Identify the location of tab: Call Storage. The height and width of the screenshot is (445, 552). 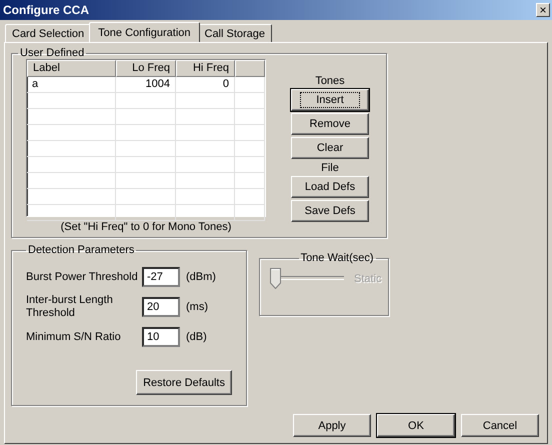
(235, 33).